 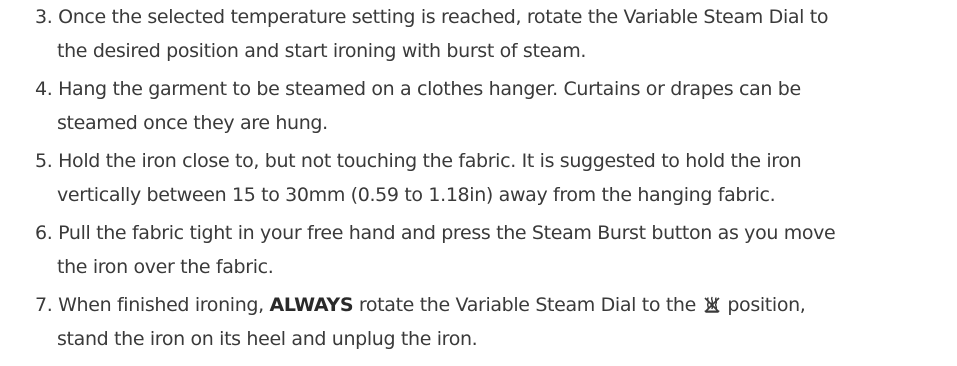 I want to click on step-6-line-2: the iron over the fabric., so click(x=165, y=267).